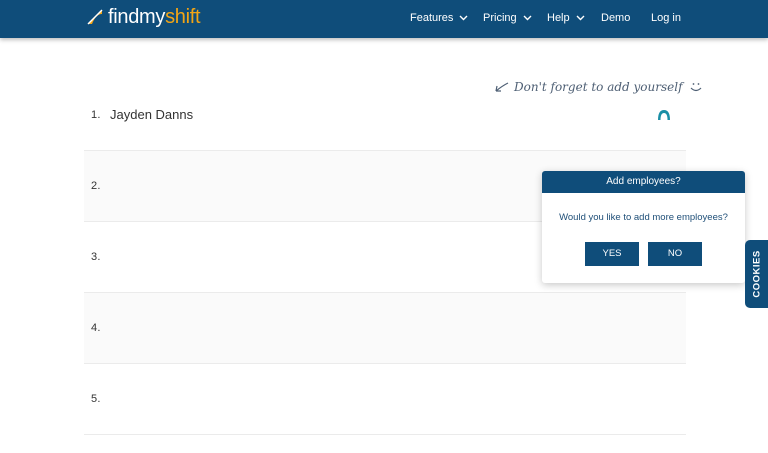 Image resolution: width=768 pixels, height=453 pixels. I want to click on employee-row: 4., so click(385, 328).